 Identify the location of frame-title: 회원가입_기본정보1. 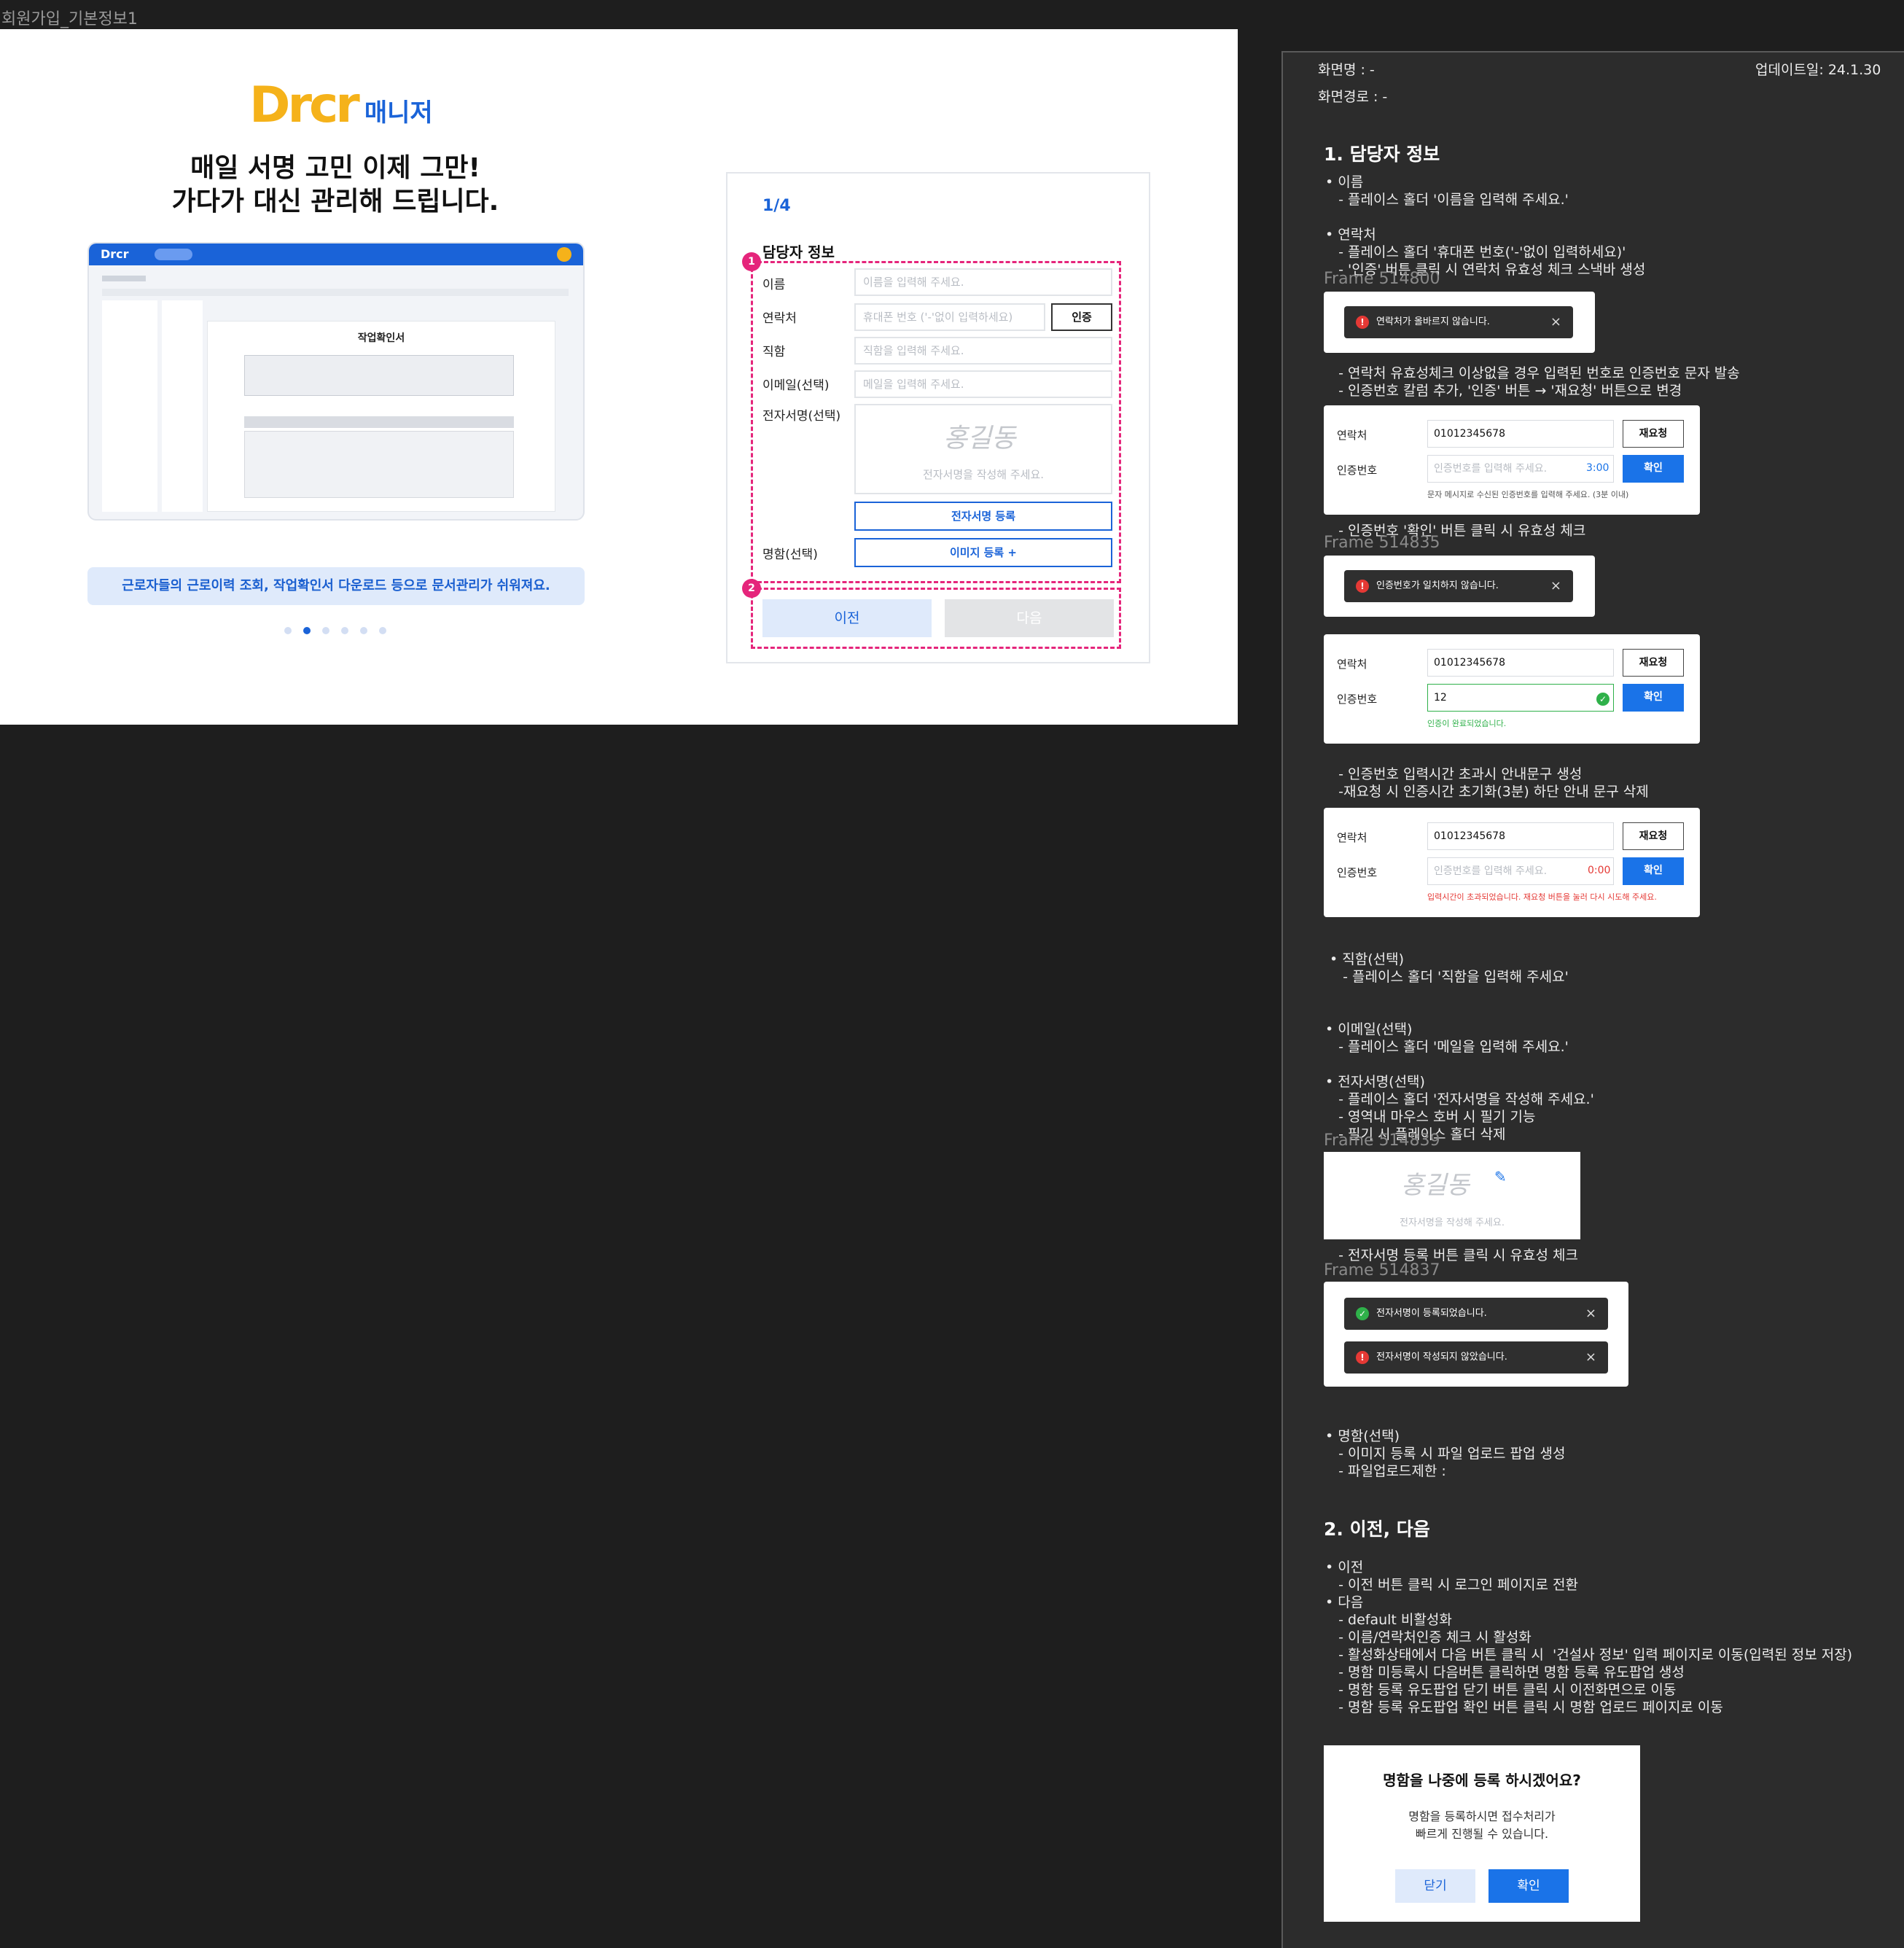
(69, 19).